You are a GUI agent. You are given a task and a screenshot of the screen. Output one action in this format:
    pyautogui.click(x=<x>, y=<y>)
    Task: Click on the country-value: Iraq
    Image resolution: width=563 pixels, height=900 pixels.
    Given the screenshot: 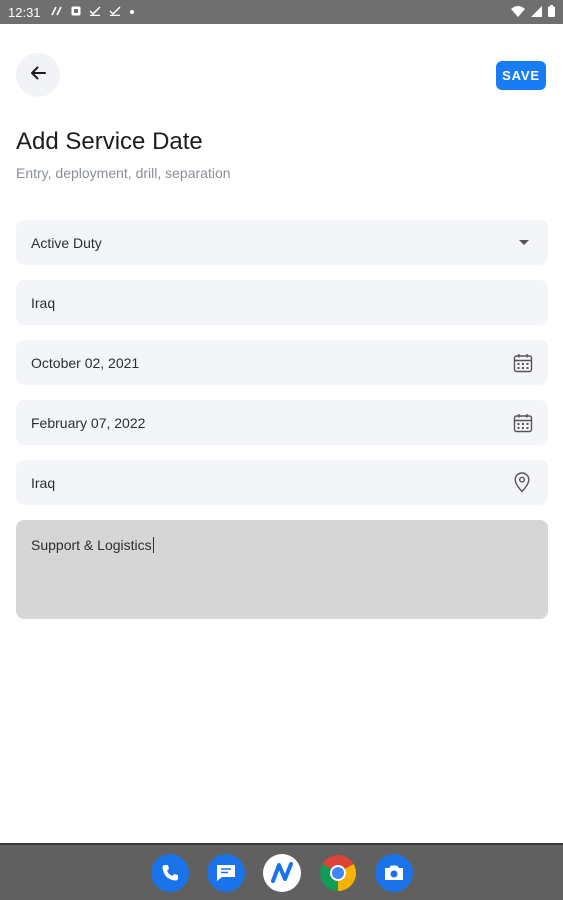 What is the action you would take?
    pyautogui.click(x=43, y=302)
    